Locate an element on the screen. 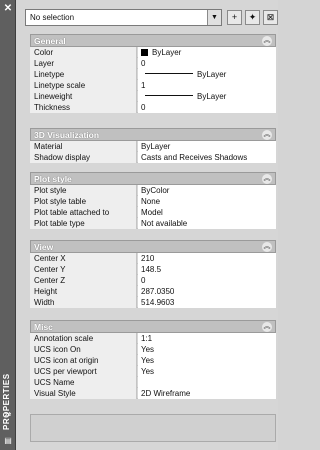 The height and width of the screenshot is (450, 320). close-icon: ✕ is located at coordinates (8, 9).